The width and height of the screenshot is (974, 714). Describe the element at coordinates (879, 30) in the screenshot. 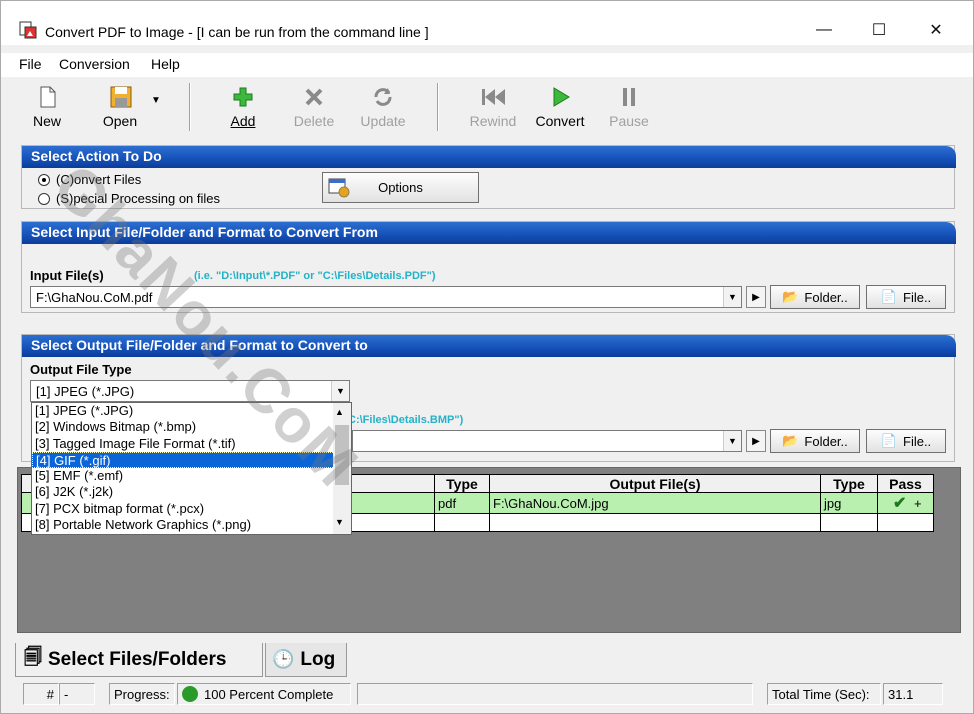

I see `maximize-button: ☐` at that location.